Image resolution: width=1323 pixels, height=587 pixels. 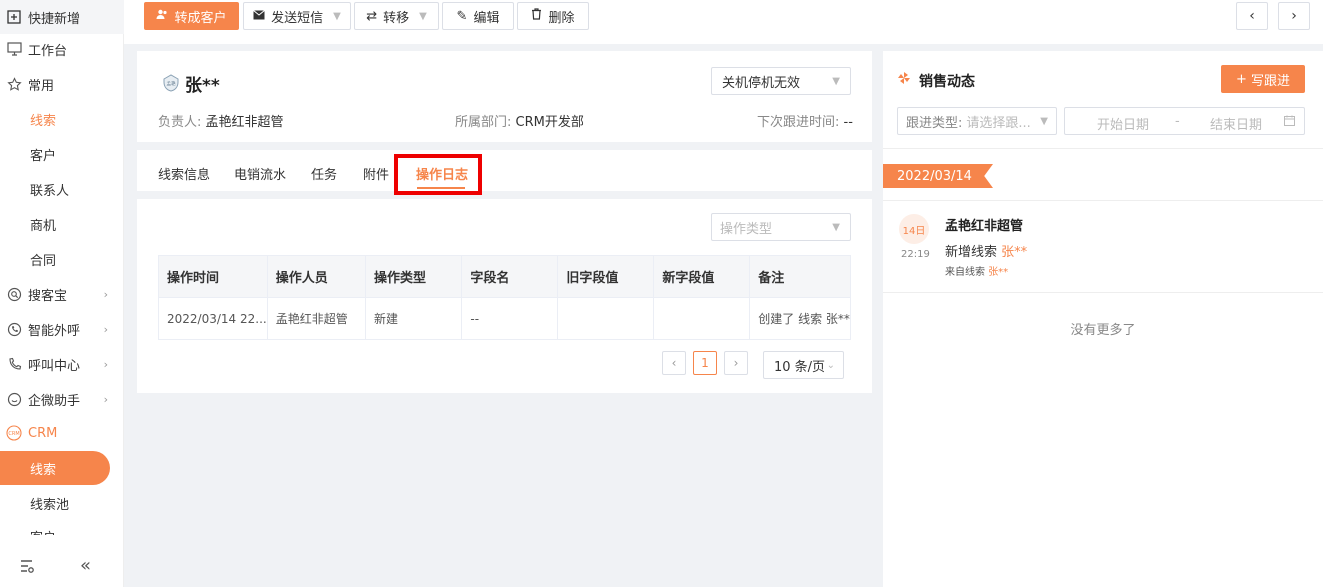 I want to click on lead-name: 张**, so click(x=202, y=86).